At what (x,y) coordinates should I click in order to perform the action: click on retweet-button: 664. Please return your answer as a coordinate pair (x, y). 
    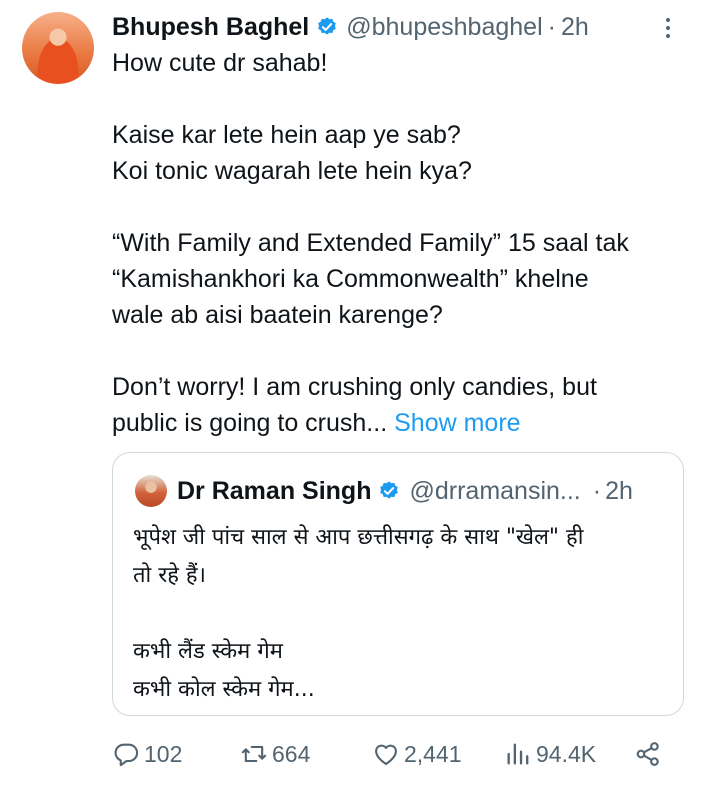
    Looking at the image, I should click on (275, 754).